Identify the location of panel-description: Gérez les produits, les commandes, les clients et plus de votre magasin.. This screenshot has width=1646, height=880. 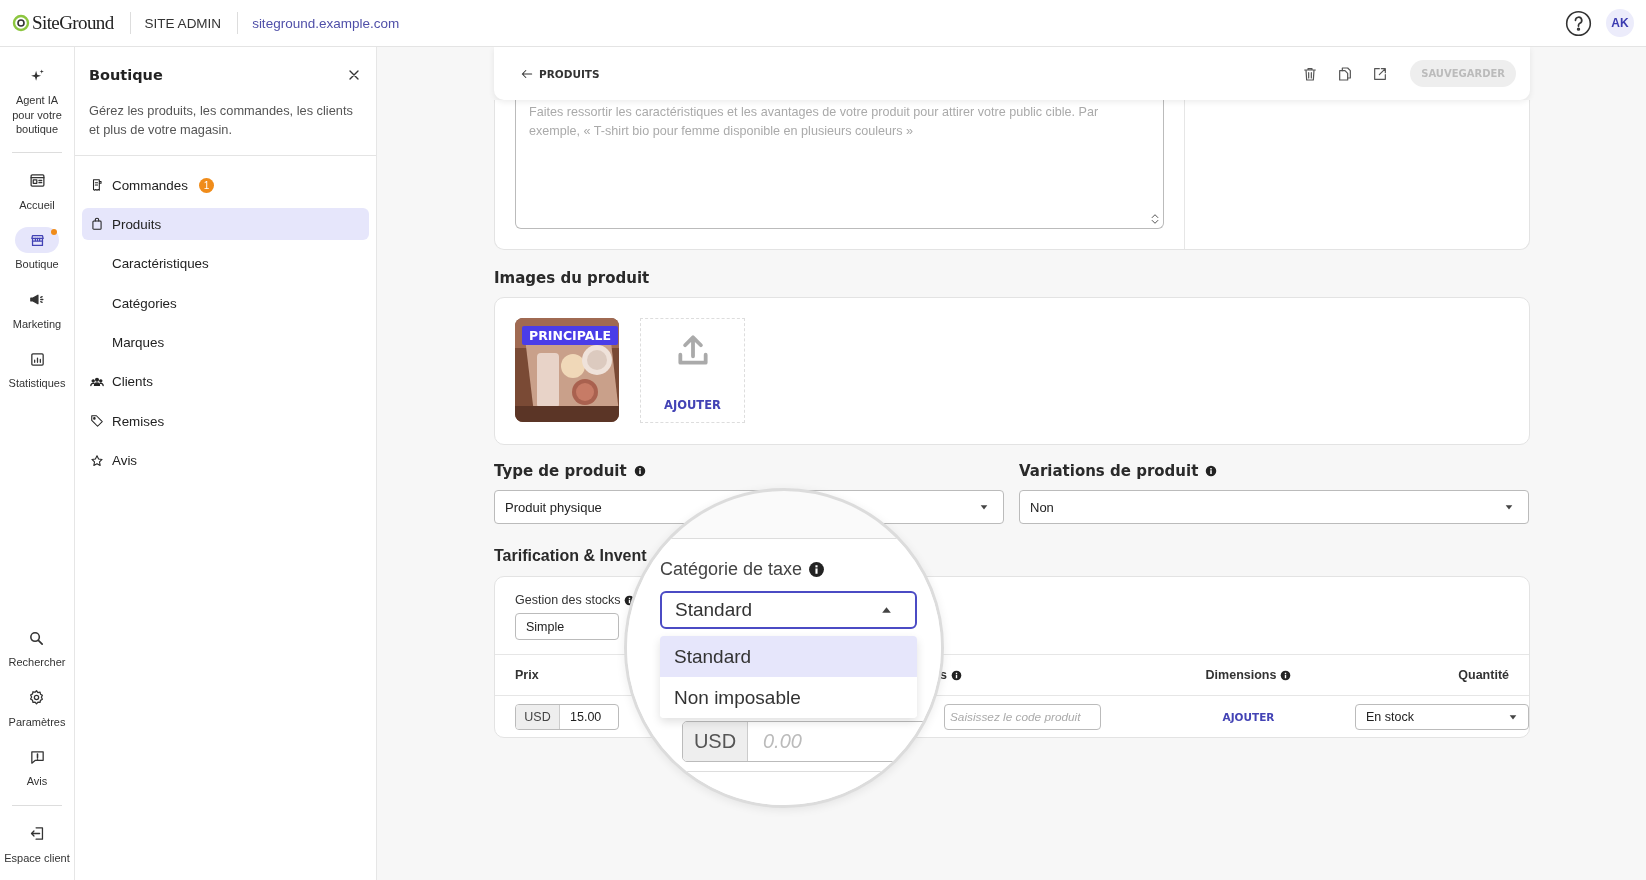
(221, 120).